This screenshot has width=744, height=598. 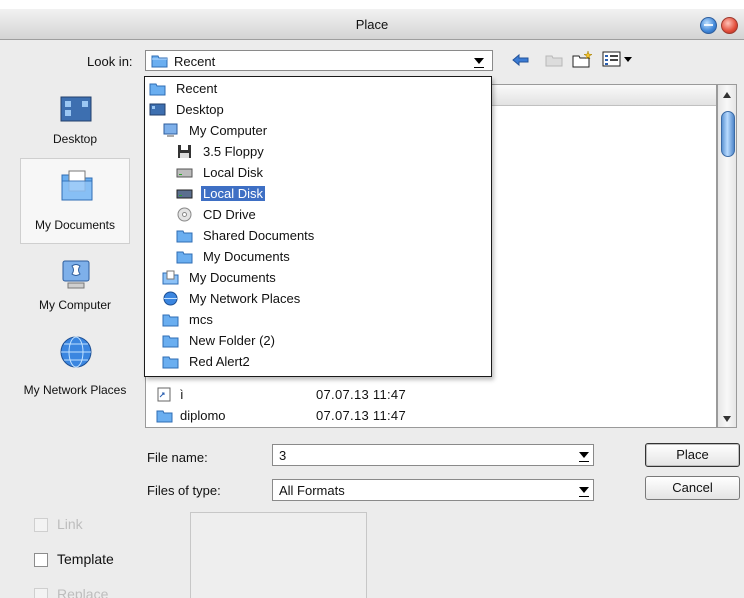 What do you see at coordinates (85, 559) in the screenshot?
I see `template-label: Template` at bounding box center [85, 559].